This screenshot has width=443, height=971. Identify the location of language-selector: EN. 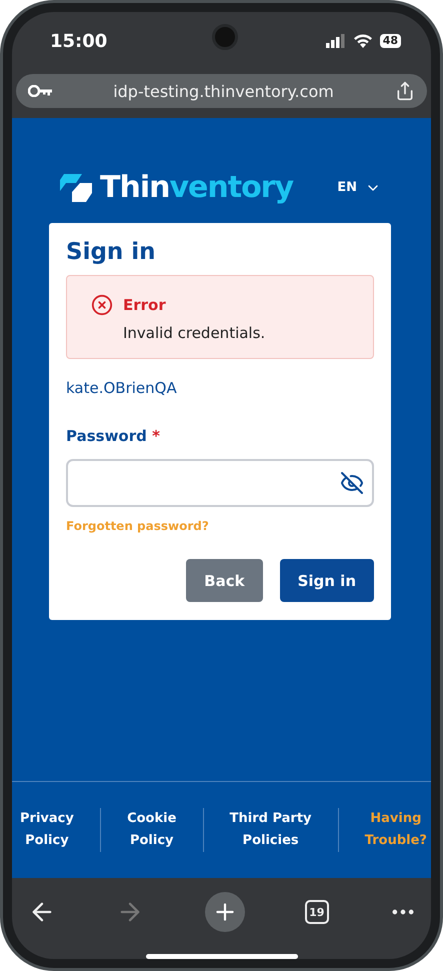
(359, 188).